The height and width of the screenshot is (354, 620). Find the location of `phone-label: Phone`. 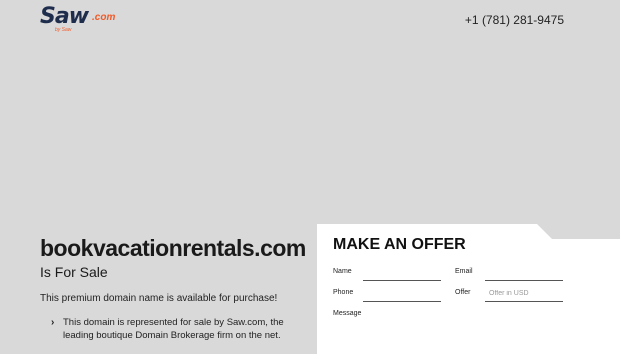

phone-label: Phone is located at coordinates (343, 292).